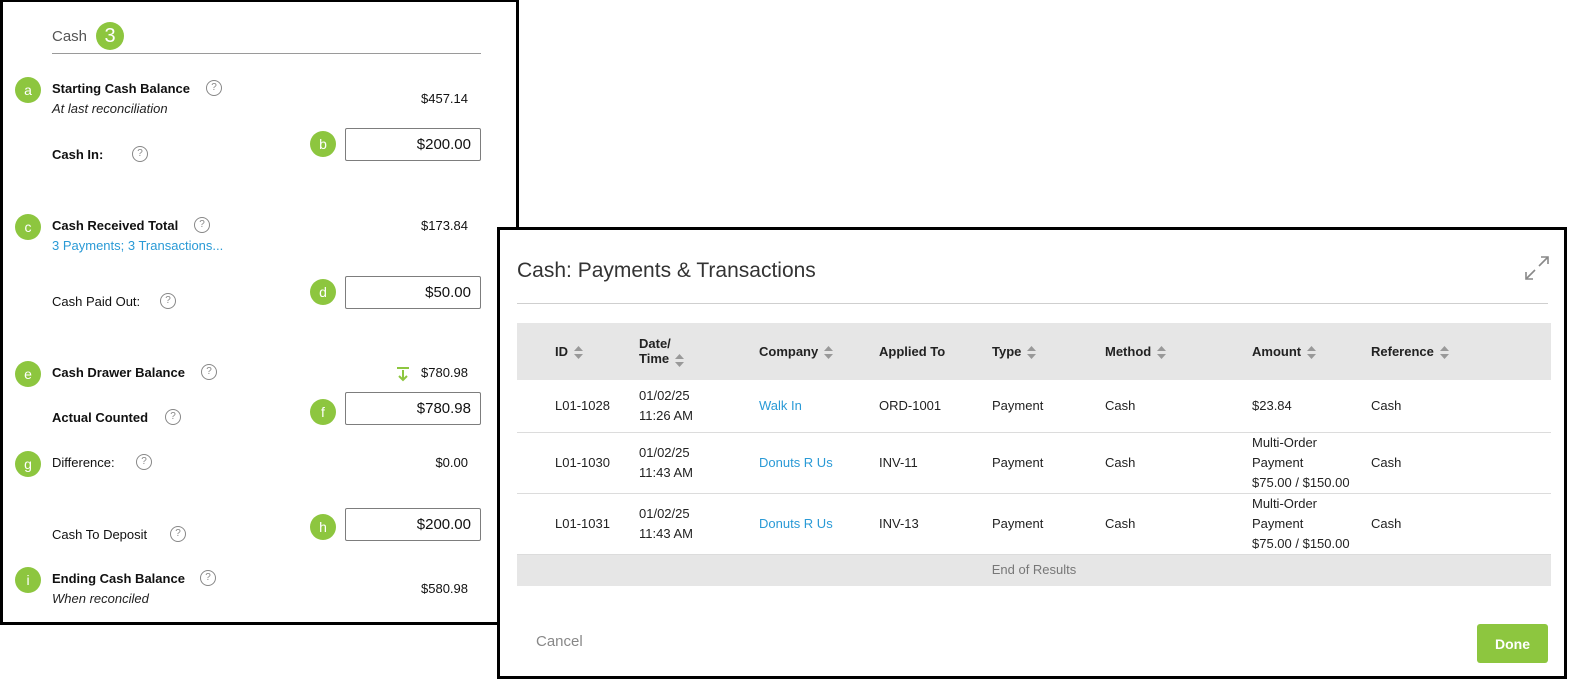 This screenshot has width=1584, height=686. What do you see at coordinates (413, 524) in the screenshot?
I see `cash-to-deposit-input` at bounding box center [413, 524].